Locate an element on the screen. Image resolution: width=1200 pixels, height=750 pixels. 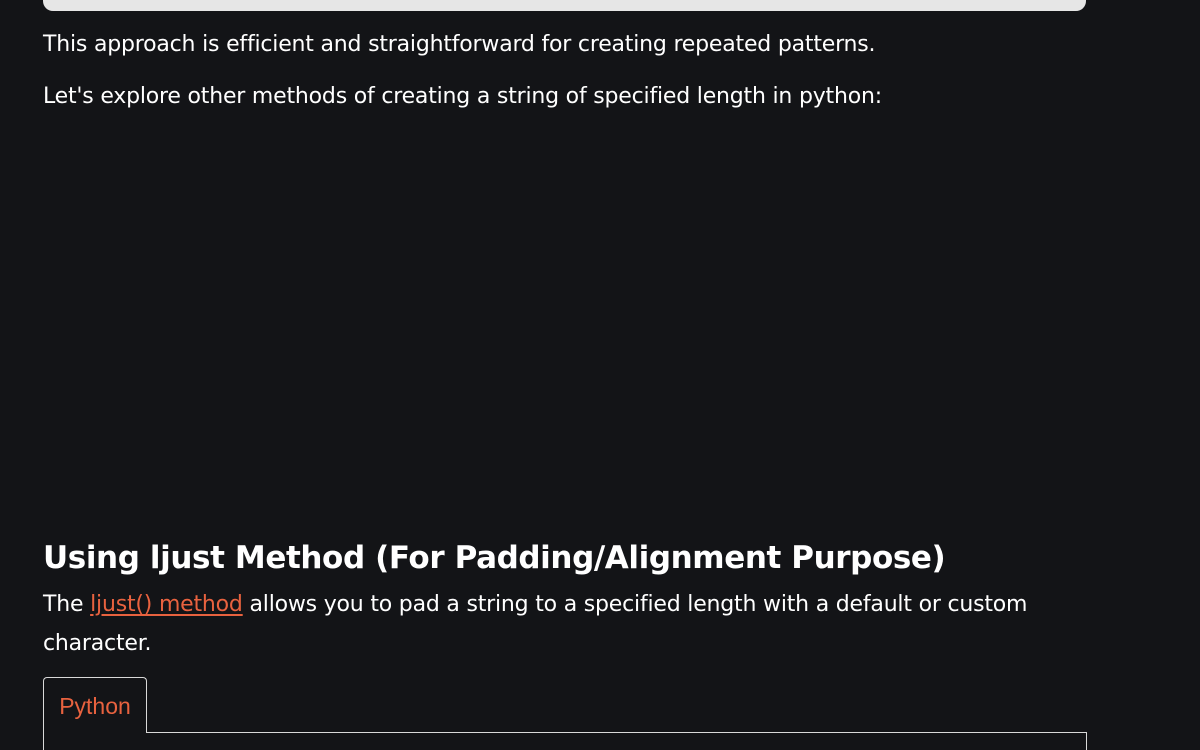
code-block-container is located at coordinates (565, 741).